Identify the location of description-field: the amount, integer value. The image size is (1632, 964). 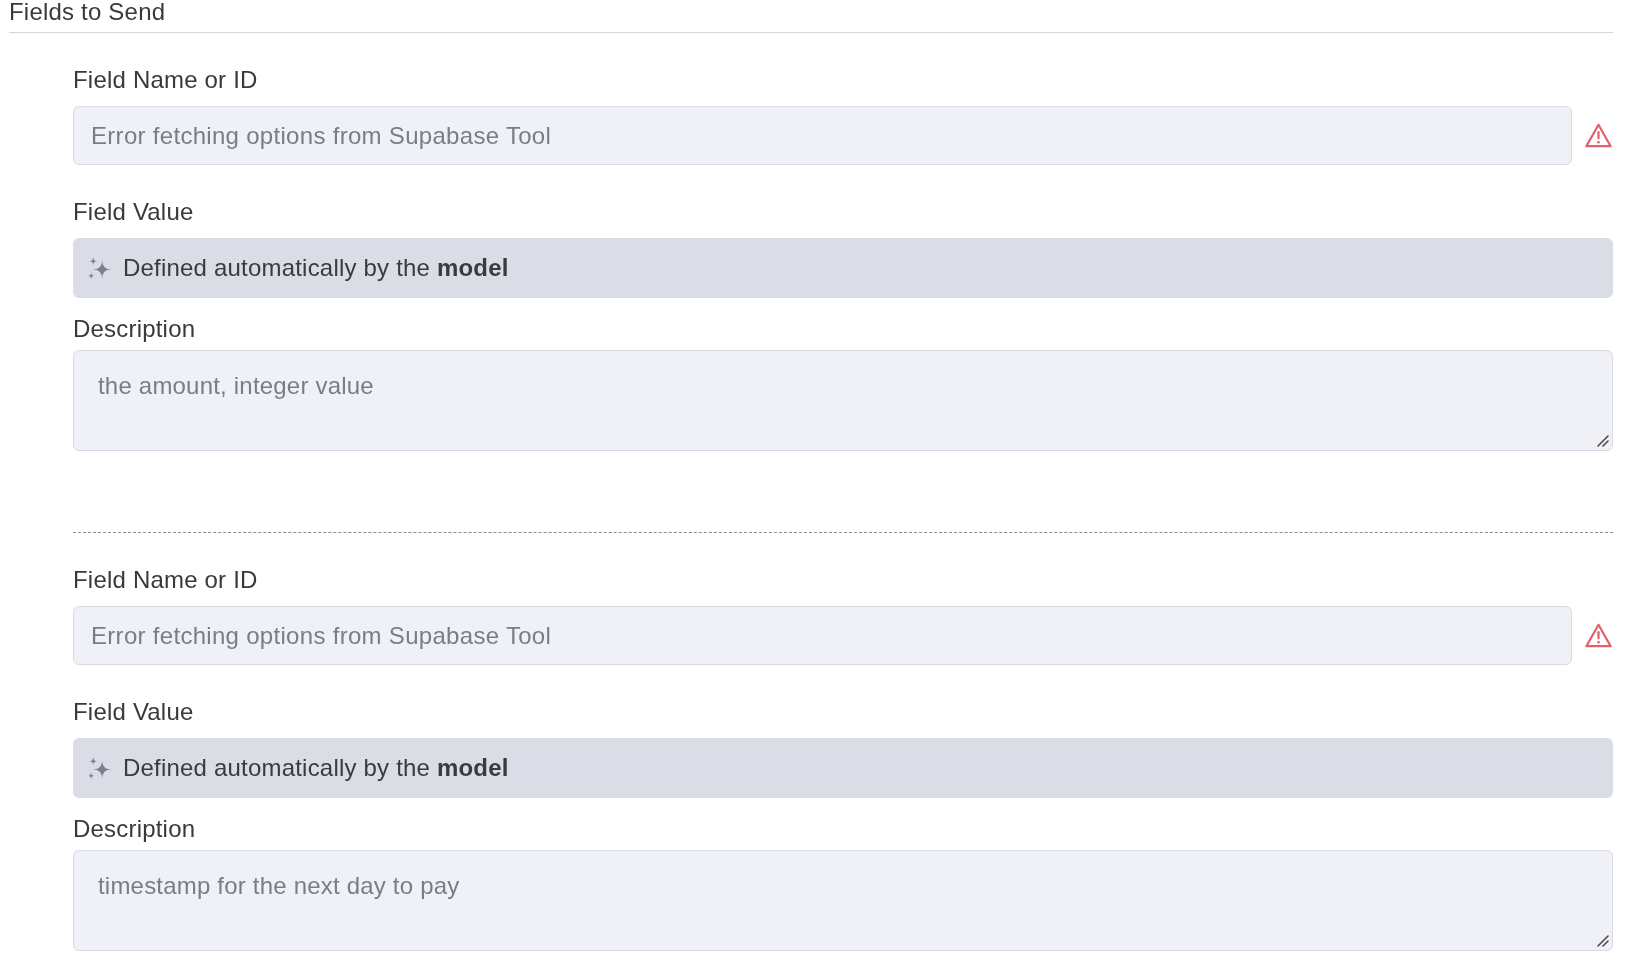
(843, 400).